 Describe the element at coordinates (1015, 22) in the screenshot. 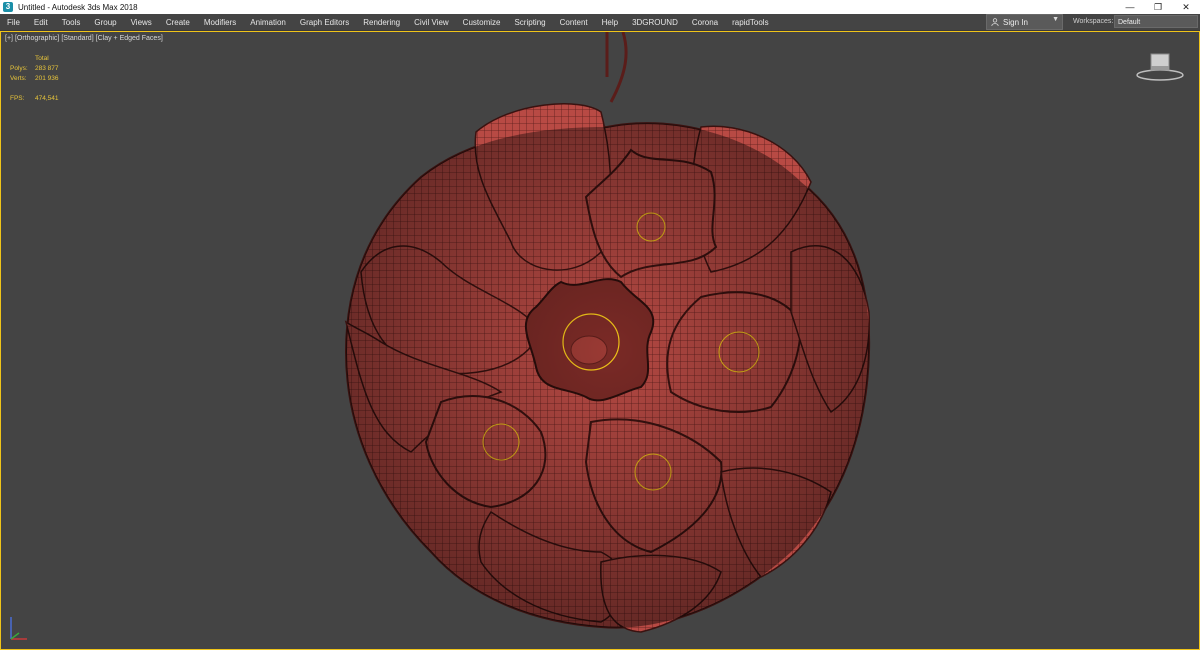

I see `sign-in-label: Sign In` at that location.